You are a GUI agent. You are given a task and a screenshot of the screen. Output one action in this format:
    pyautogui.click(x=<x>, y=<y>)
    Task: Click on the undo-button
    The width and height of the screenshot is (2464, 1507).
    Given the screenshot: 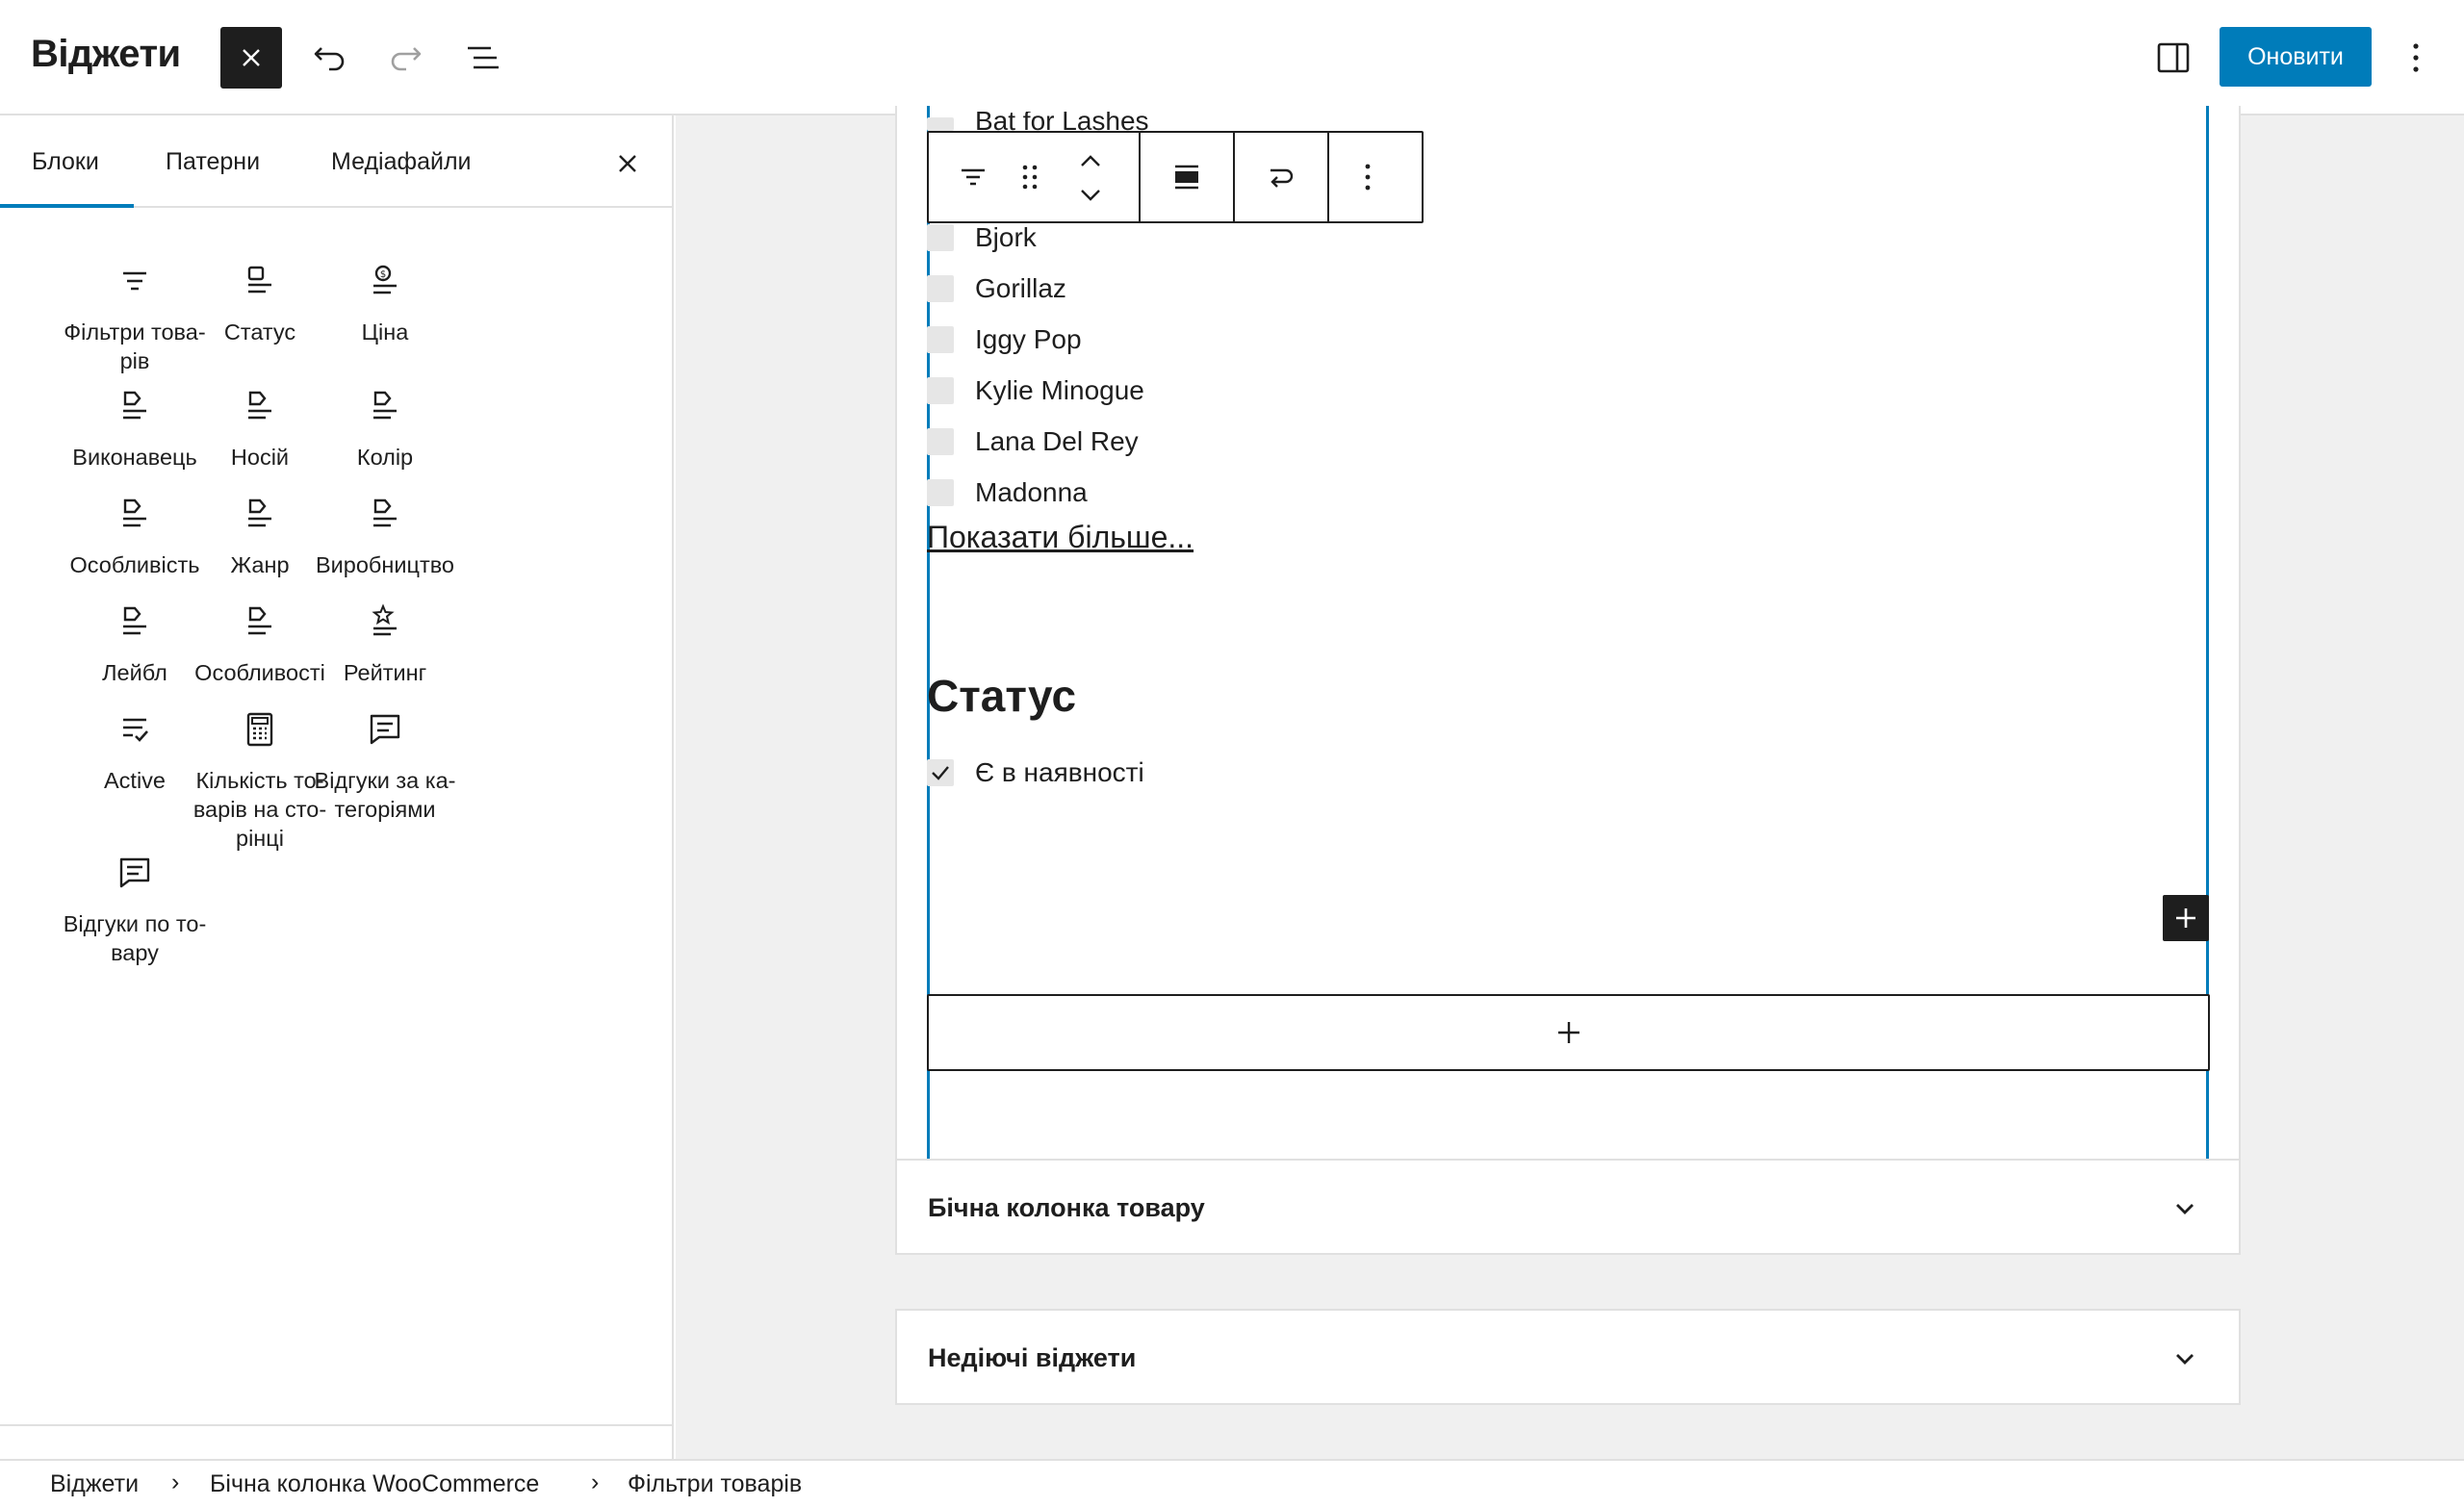 What is the action you would take?
    pyautogui.click(x=329, y=58)
    